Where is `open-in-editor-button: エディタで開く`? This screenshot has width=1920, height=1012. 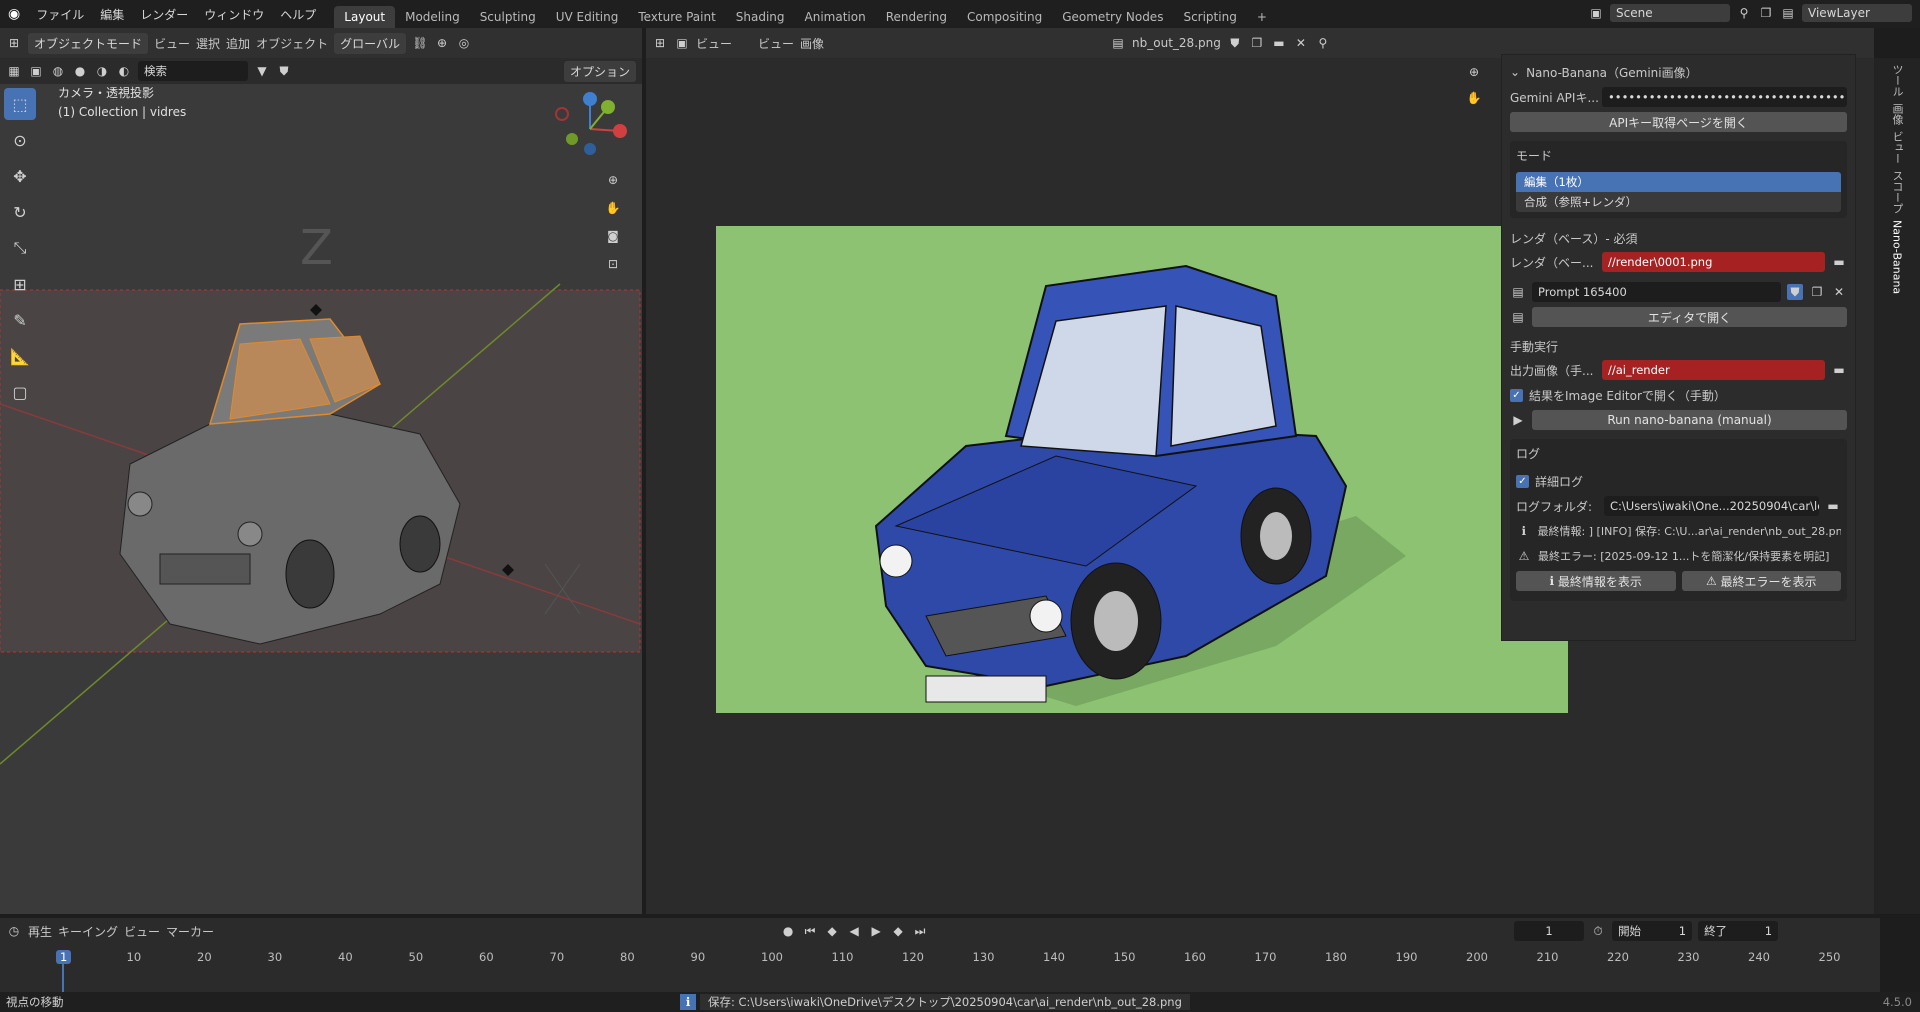 open-in-editor-button: エディタで開く is located at coordinates (1689, 317).